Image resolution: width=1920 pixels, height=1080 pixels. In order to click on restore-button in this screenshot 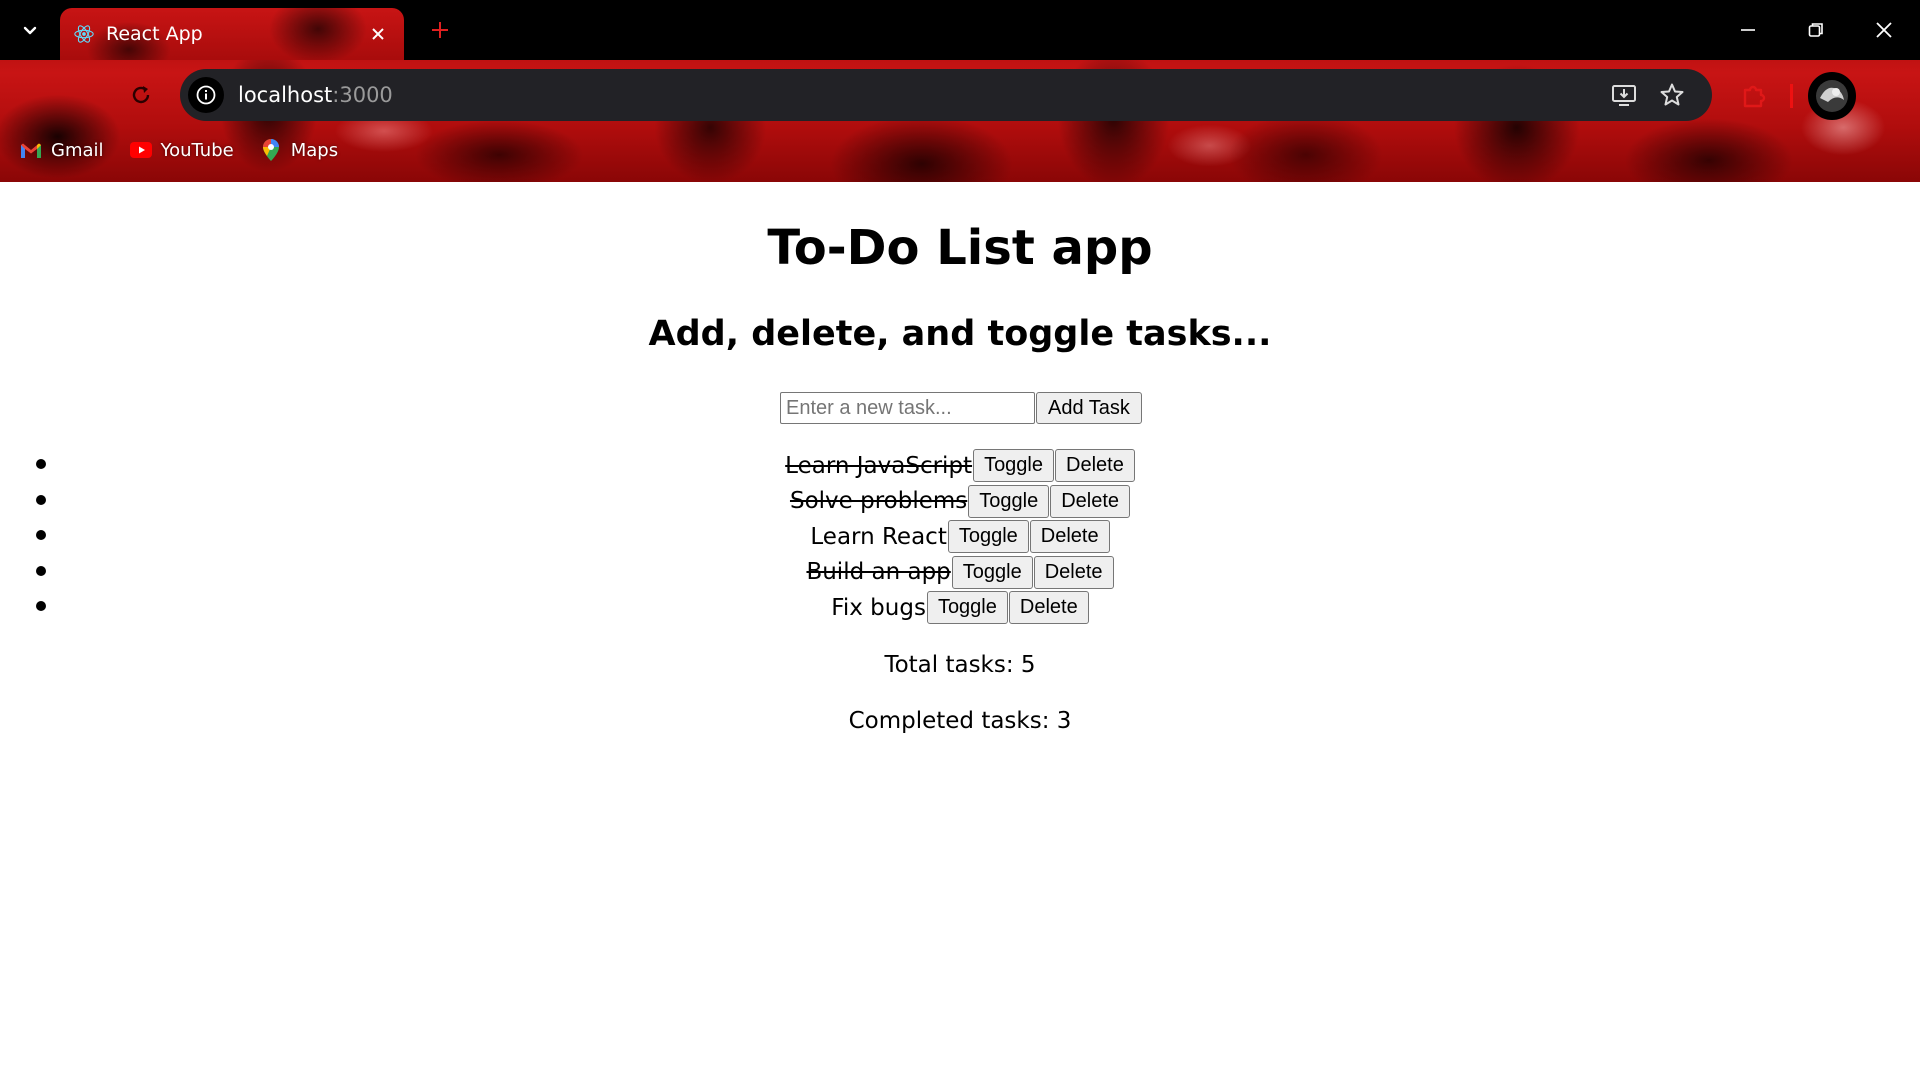, I will do `click(1816, 30)`.